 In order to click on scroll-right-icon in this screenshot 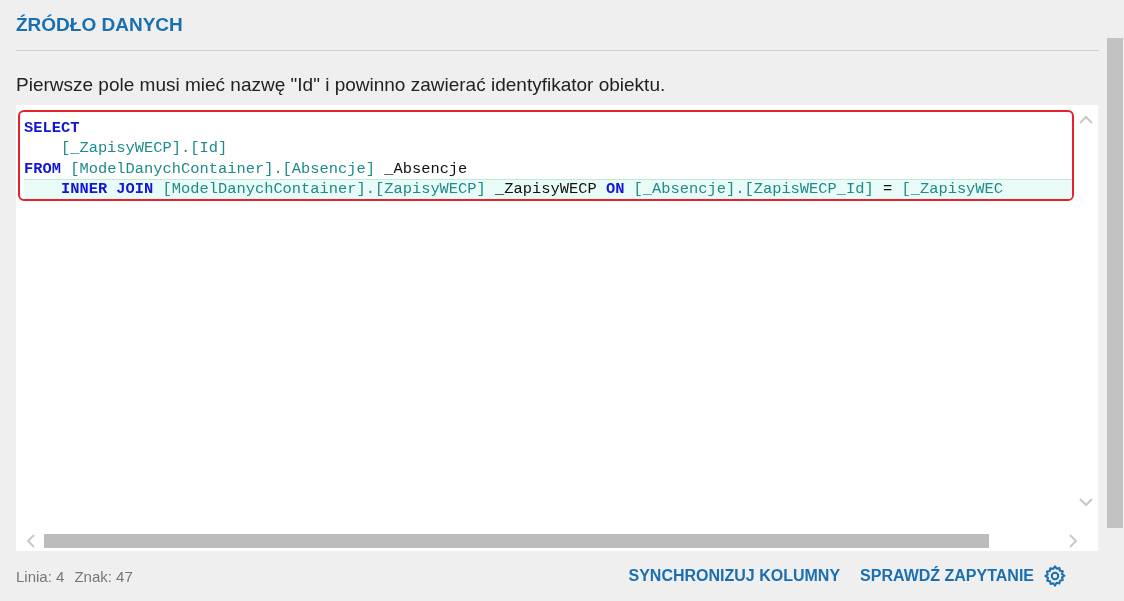, I will do `click(1073, 541)`.